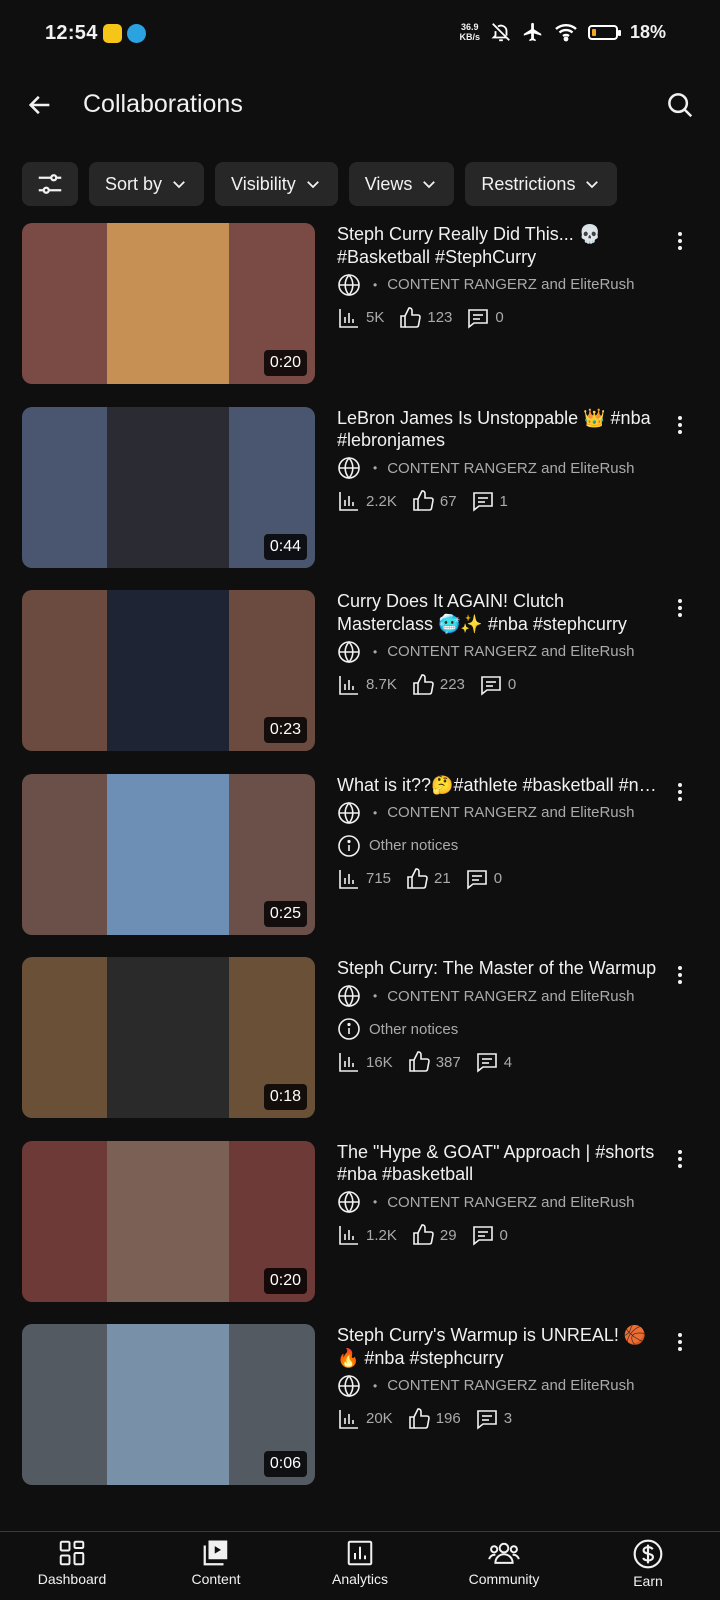  What do you see at coordinates (367, 685) in the screenshot?
I see `views-stat: 8.7K` at bounding box center [367, 685].